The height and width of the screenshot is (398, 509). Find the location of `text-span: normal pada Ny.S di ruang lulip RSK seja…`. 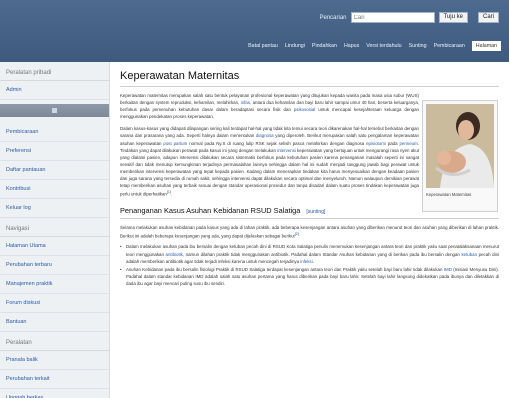

text-span: normal pada Ny.S di ruang lulip RSK seja… is located at coordinates (277, 143).